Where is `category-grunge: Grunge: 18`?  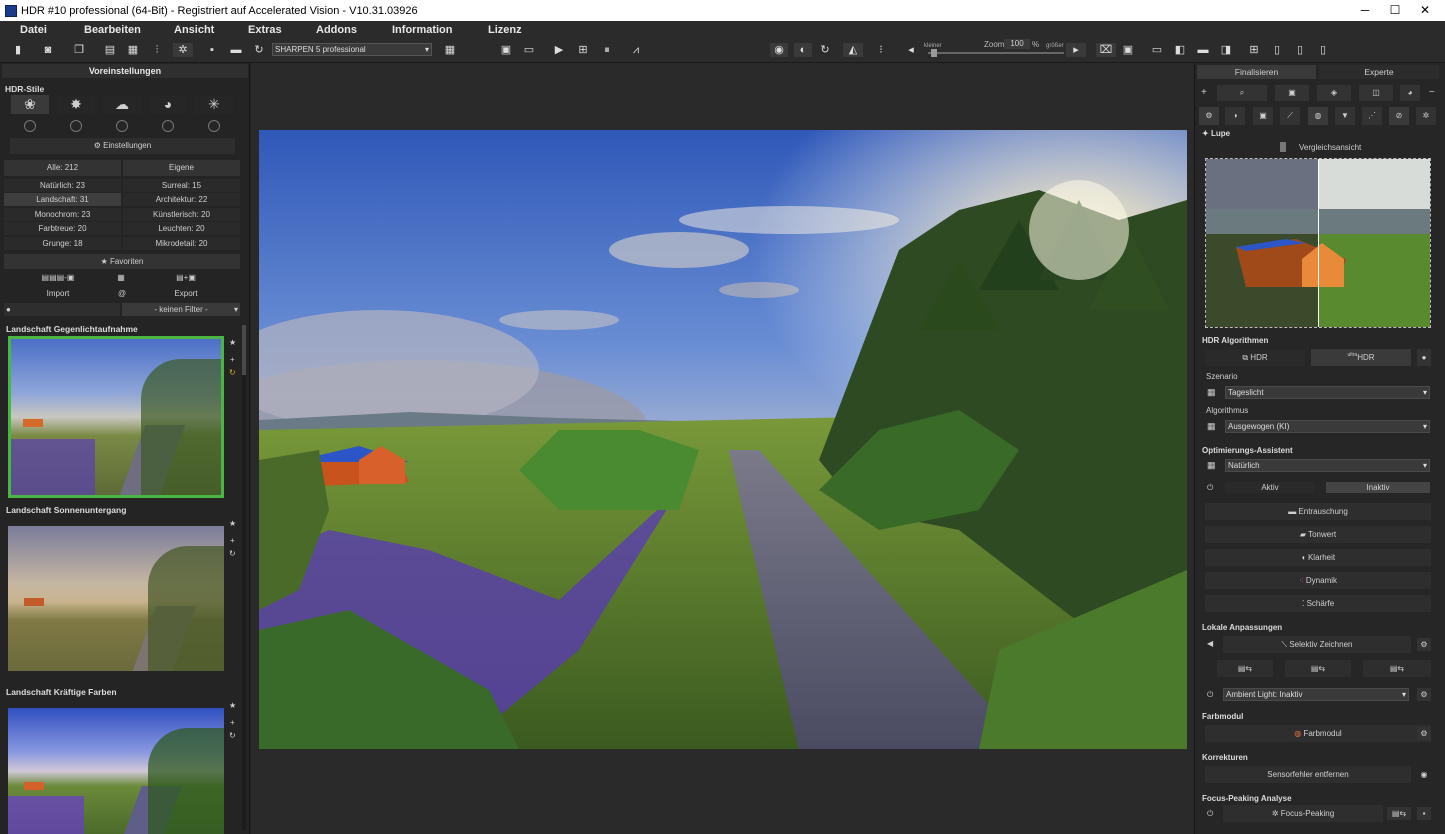 category-grunge: Grunge: 18 is located at coordinates (62, 243).